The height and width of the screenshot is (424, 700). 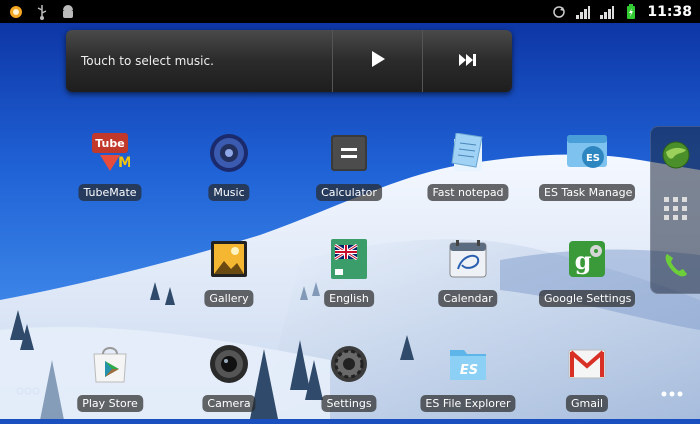 I want to click on next-track-button, so click(x=467, y=61).